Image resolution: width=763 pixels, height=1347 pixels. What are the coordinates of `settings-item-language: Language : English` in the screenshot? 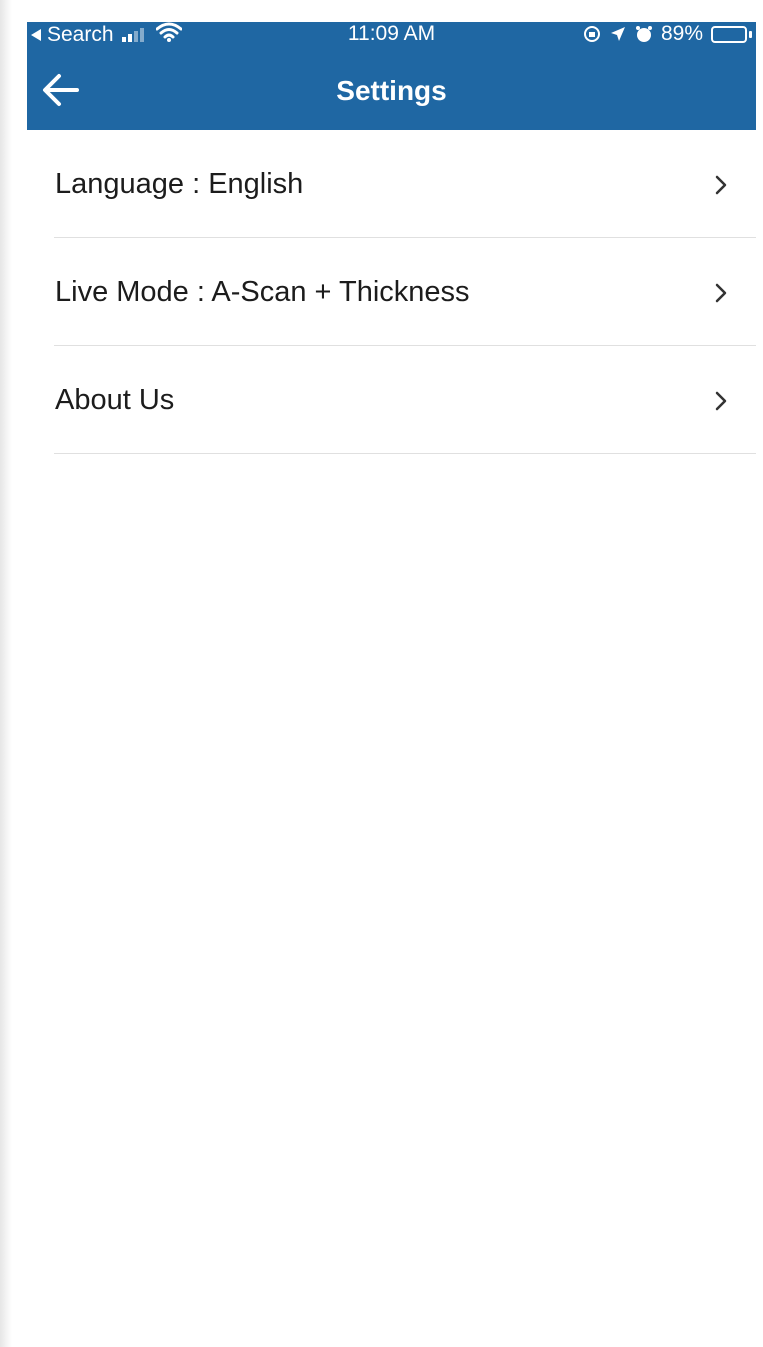 It's located at (391, 184).